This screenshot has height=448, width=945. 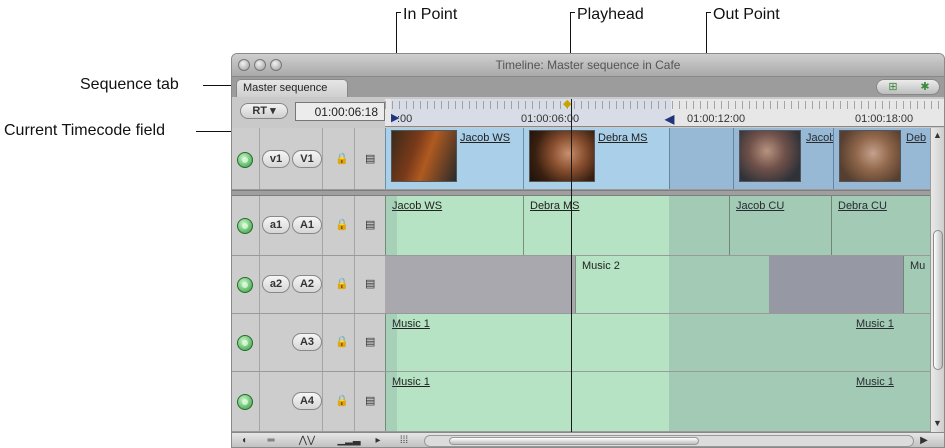 I want to click on clip-label: Jacob, so click(x=819, y=138).